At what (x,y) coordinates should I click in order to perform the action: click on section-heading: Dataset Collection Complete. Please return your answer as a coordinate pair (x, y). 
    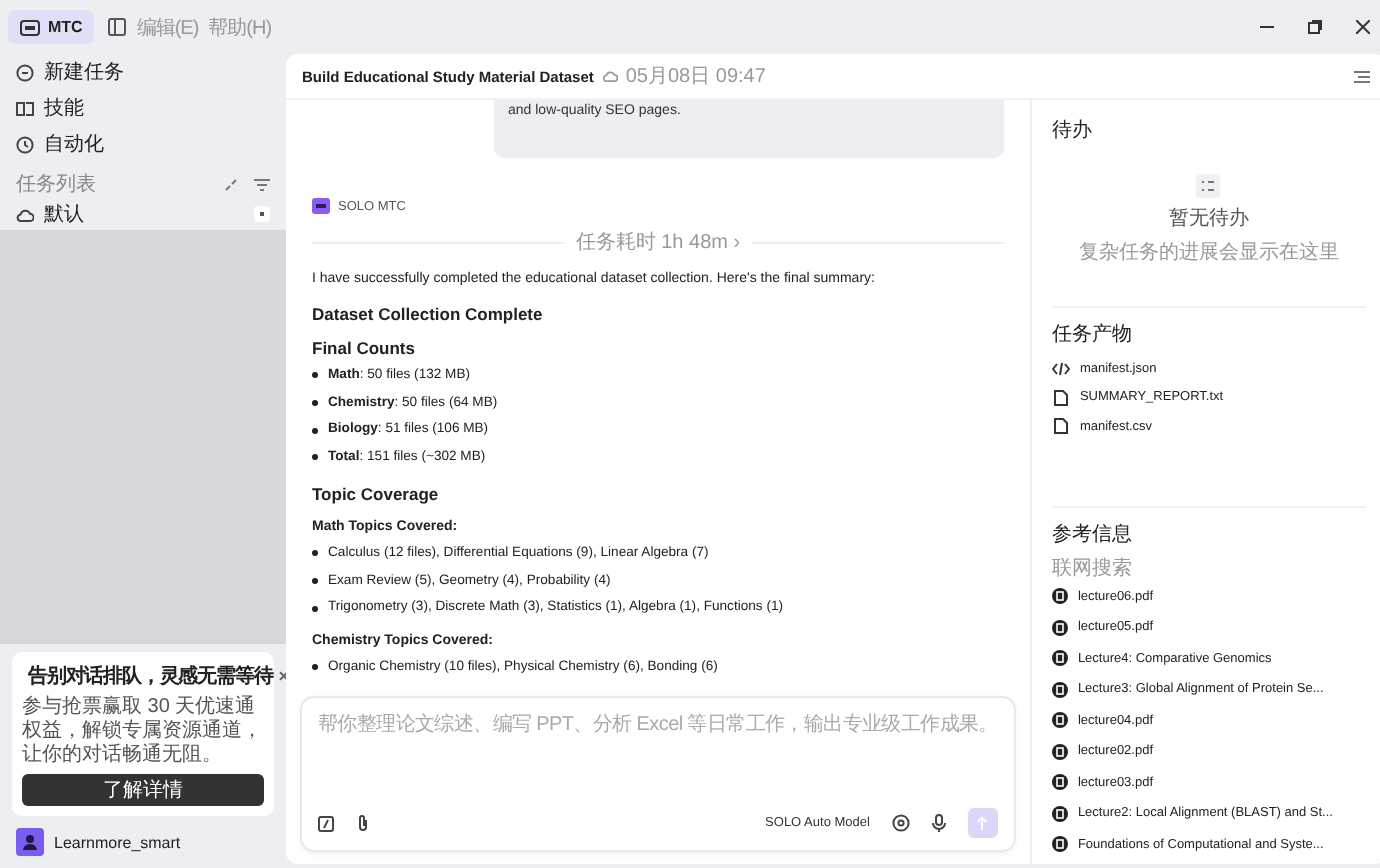
    Looking at the image, I should click on (428, 315).